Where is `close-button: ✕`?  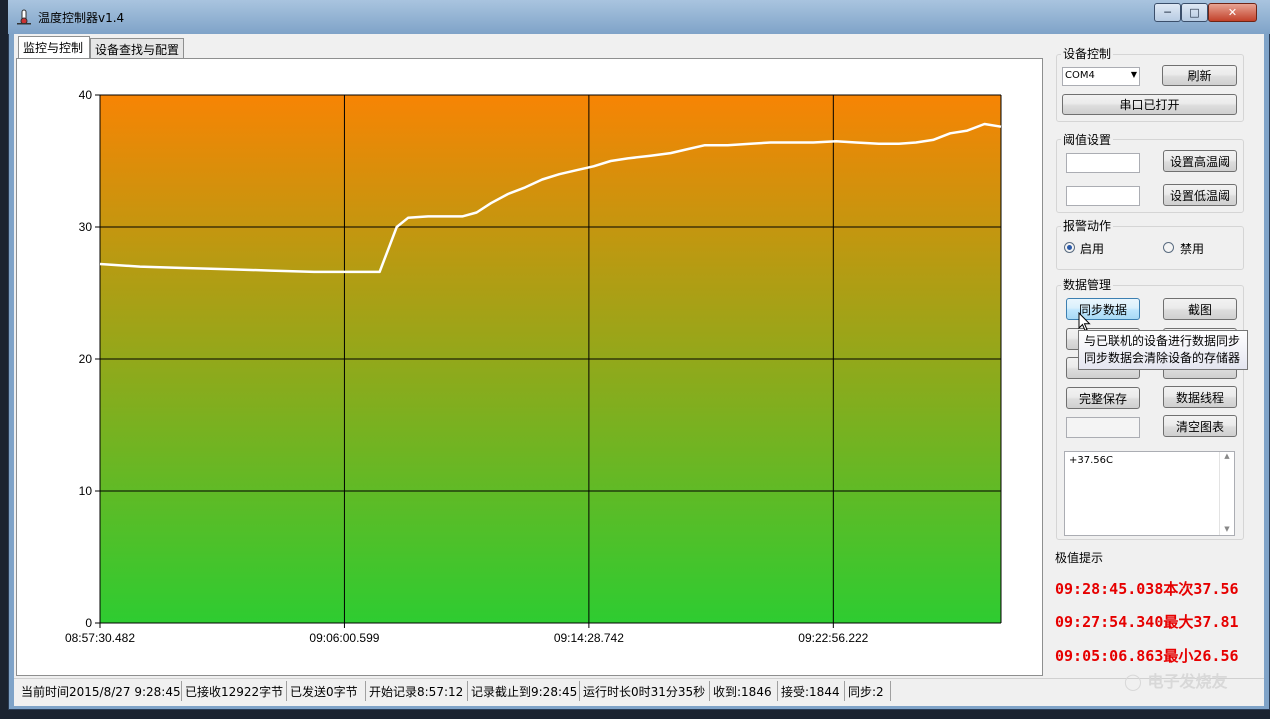 close-button: ✕ is located at coordinates (1232, 12).